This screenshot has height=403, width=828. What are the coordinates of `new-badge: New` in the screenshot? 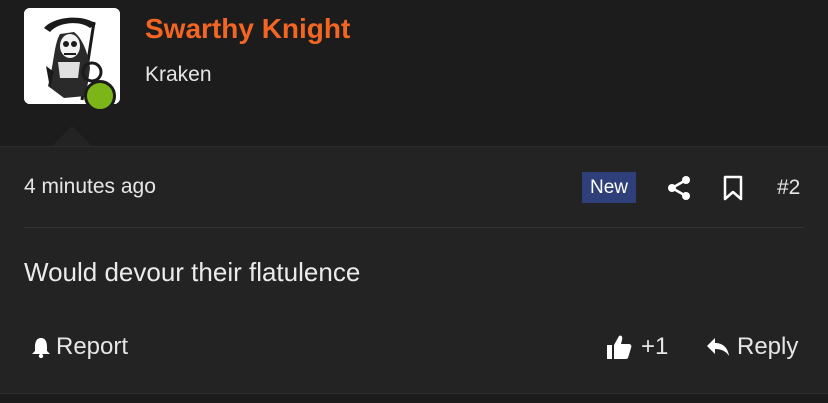 It's located at (609, 187).